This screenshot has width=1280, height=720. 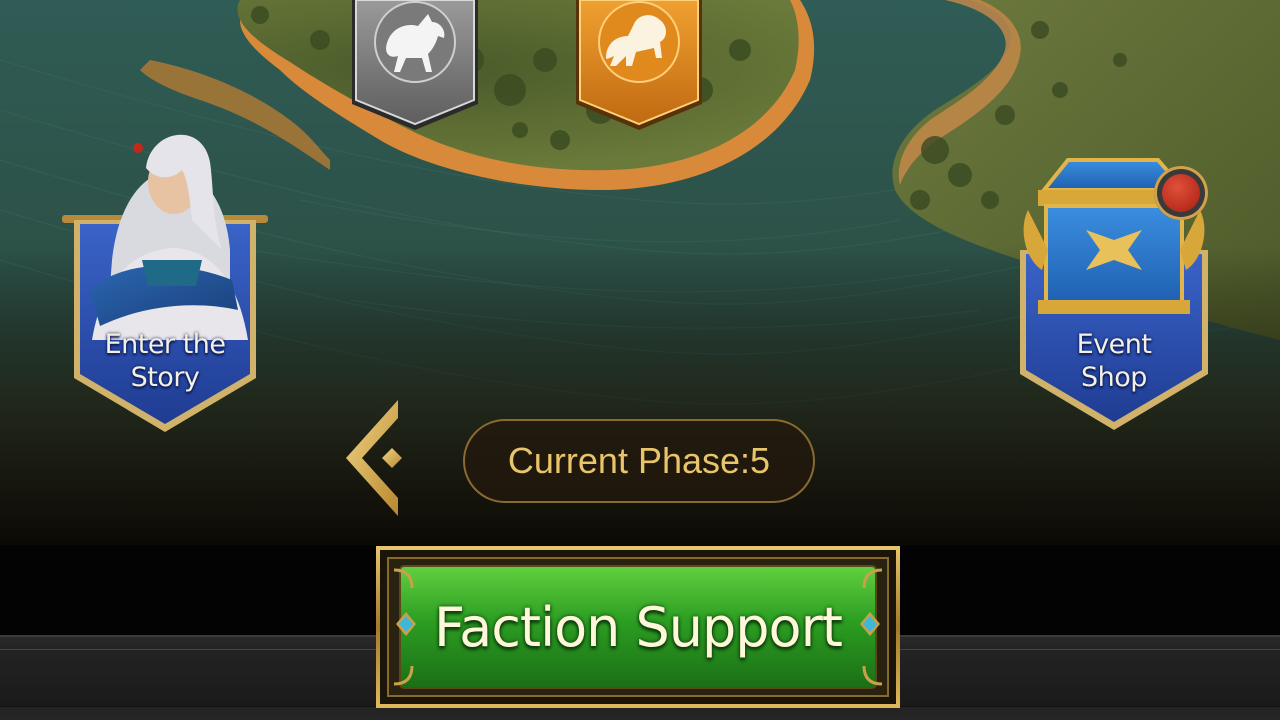 What do you see at coordinates (1114, 361) in the screenshot?
I see `event-shop-label: Event Shop` at bounding box center [1114, 361].